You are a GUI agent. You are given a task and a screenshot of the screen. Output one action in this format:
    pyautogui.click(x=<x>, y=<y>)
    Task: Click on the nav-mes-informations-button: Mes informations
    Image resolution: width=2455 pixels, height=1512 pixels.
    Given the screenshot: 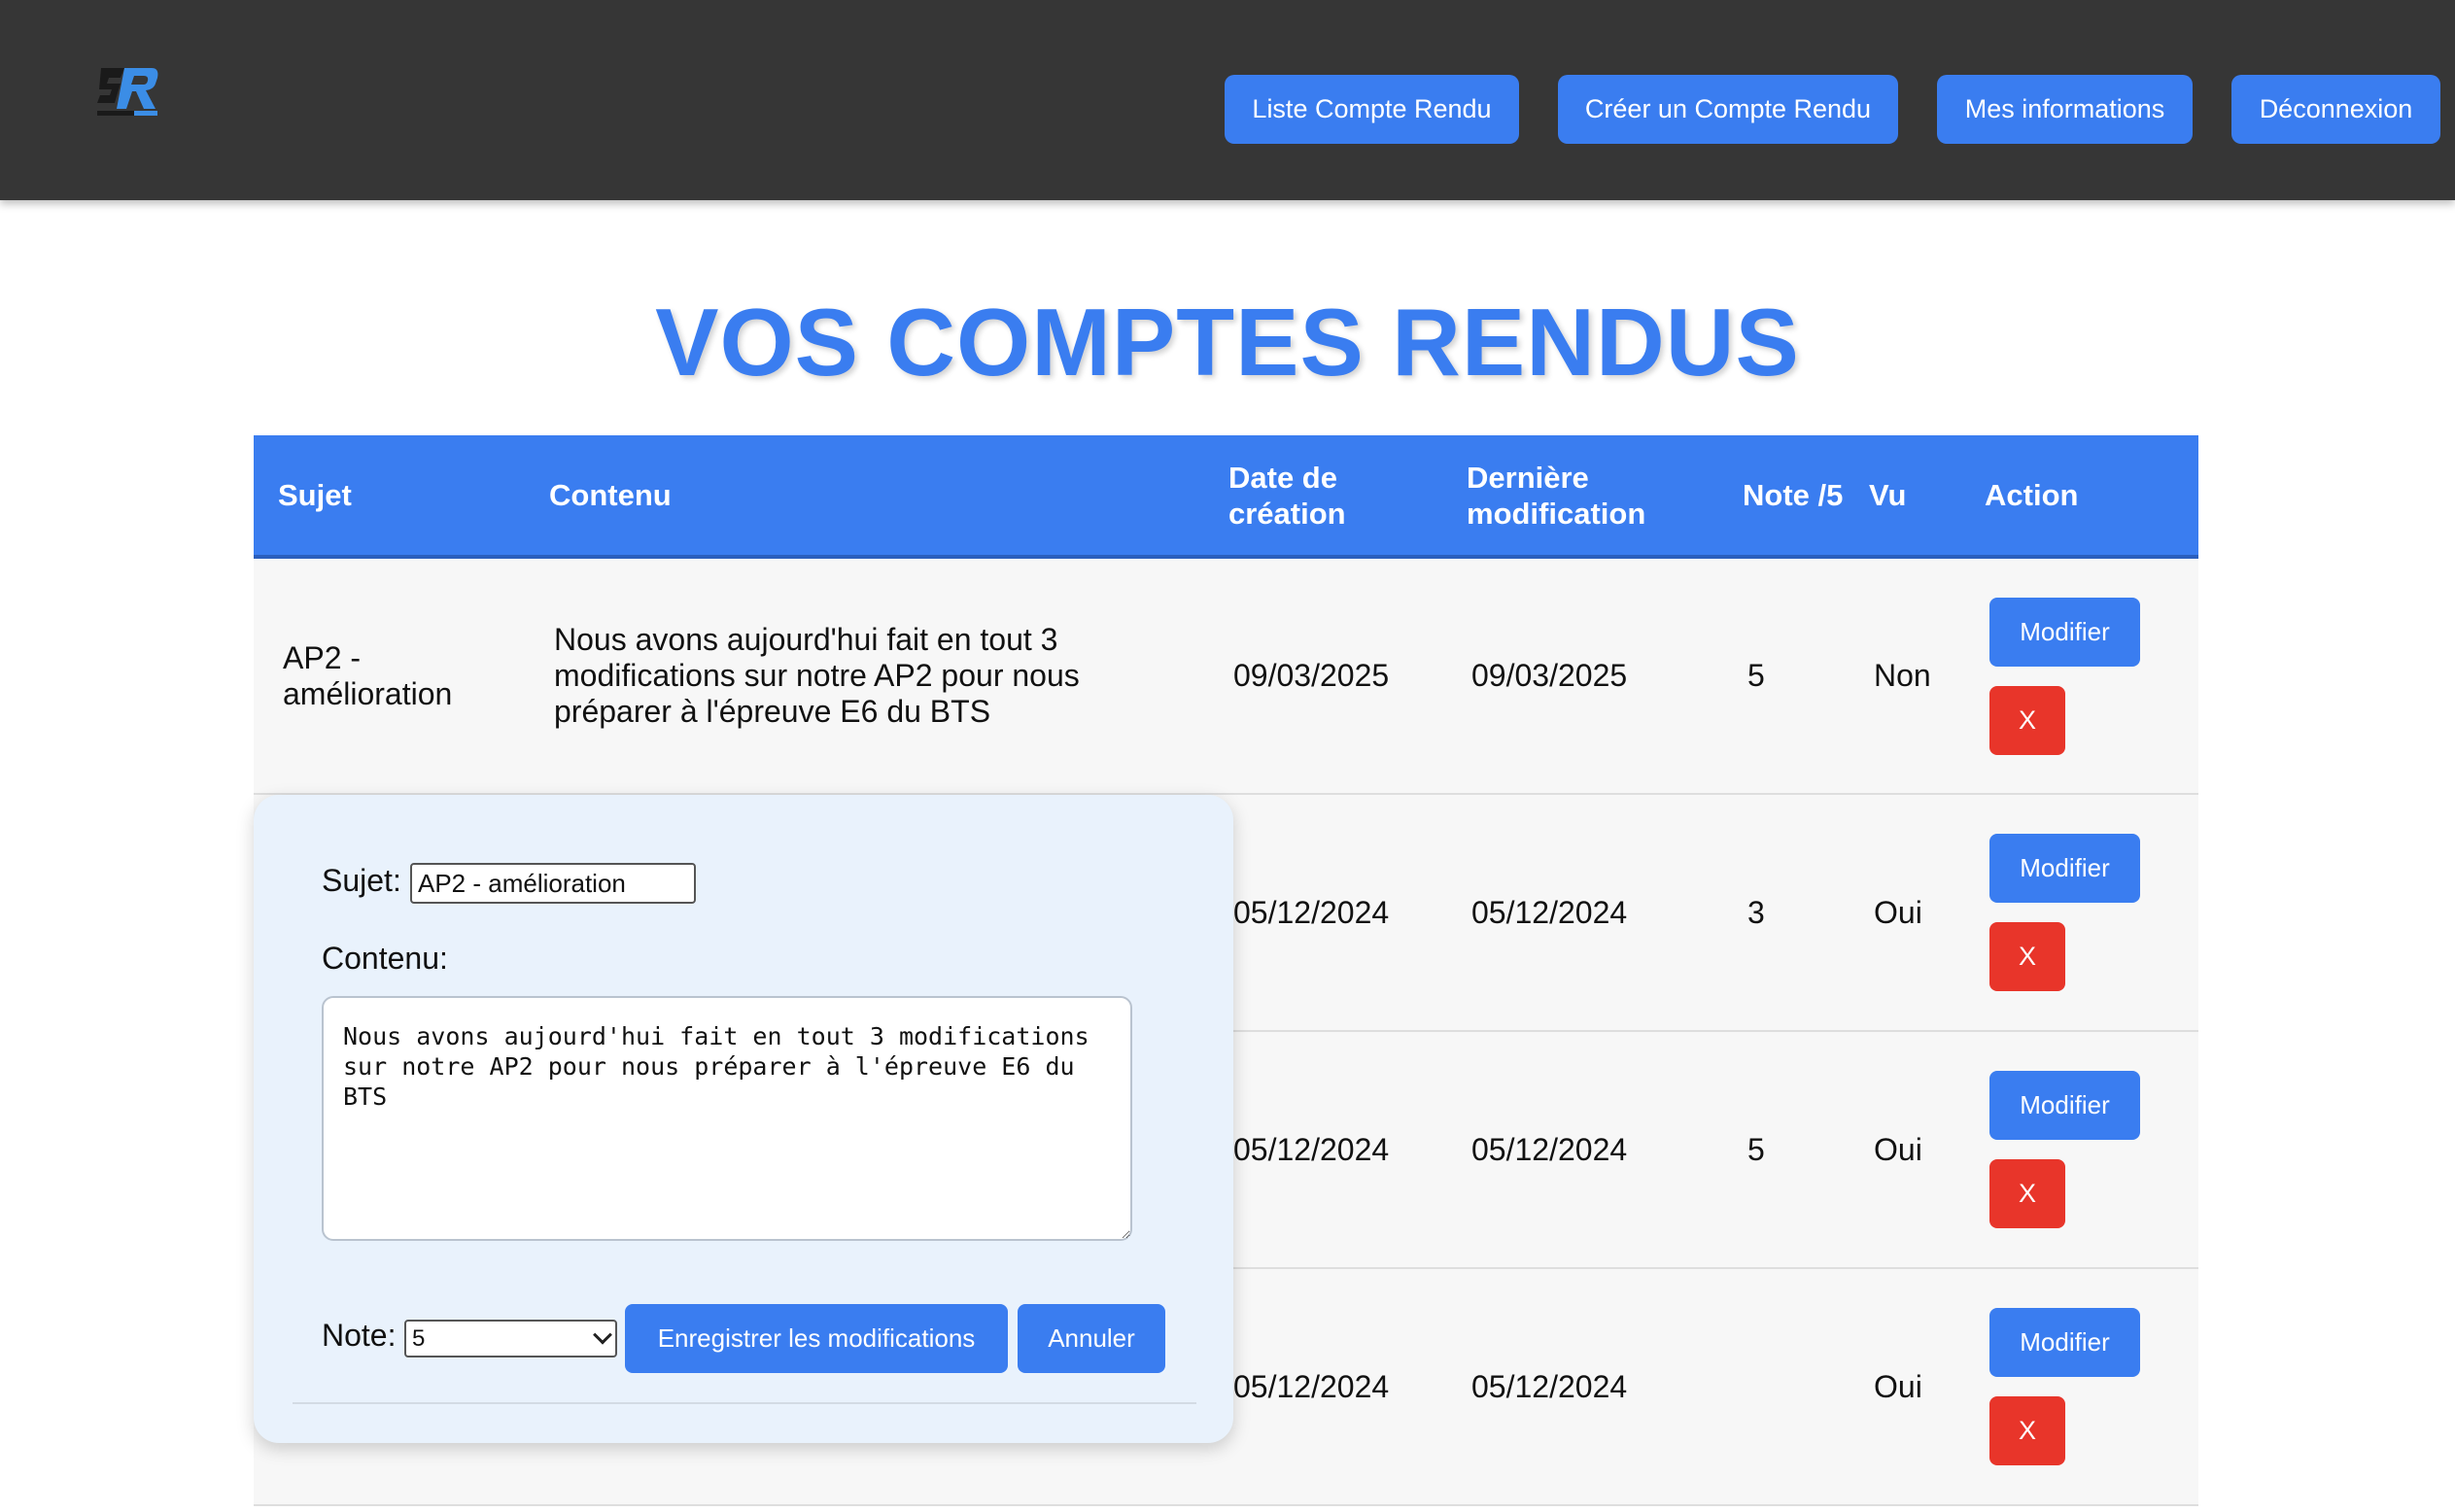 What is the action you would take?
    pyautogui.click(x=2065, y=109)
    